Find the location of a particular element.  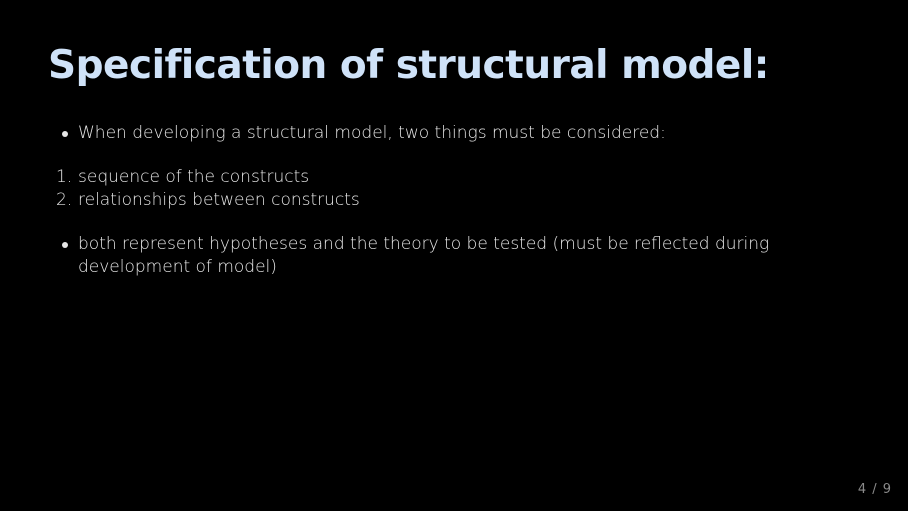

slide-title: Specification of structural model: is located at coordinates (408, 65).